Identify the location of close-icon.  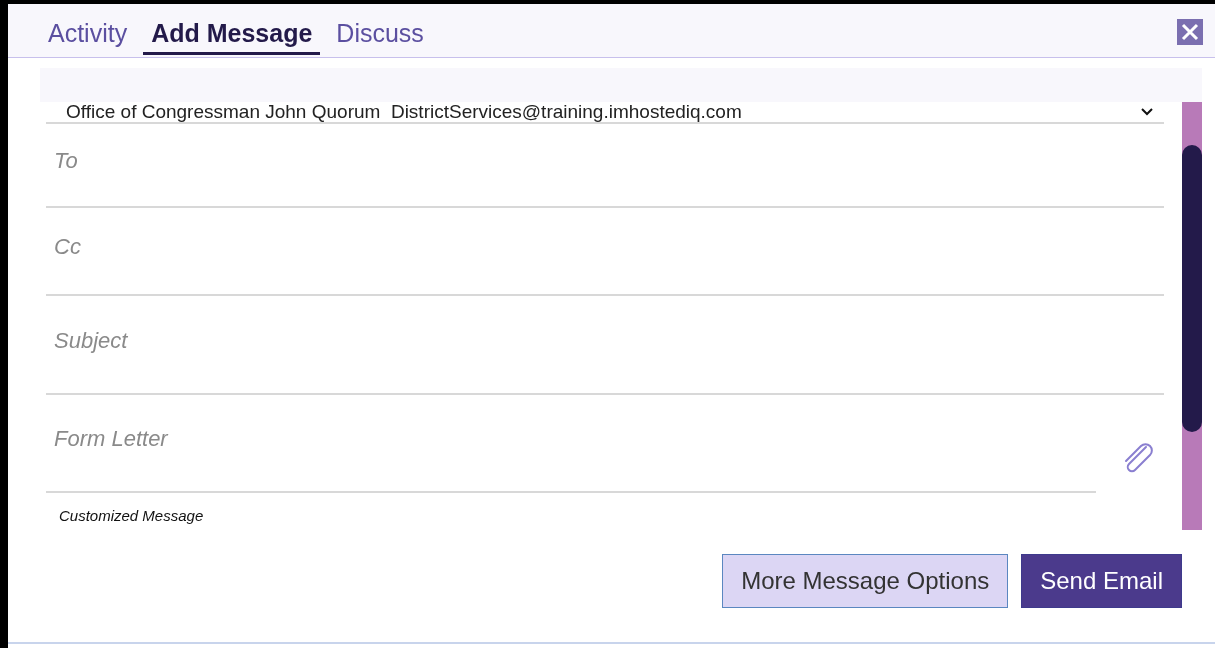
(1190, 32).